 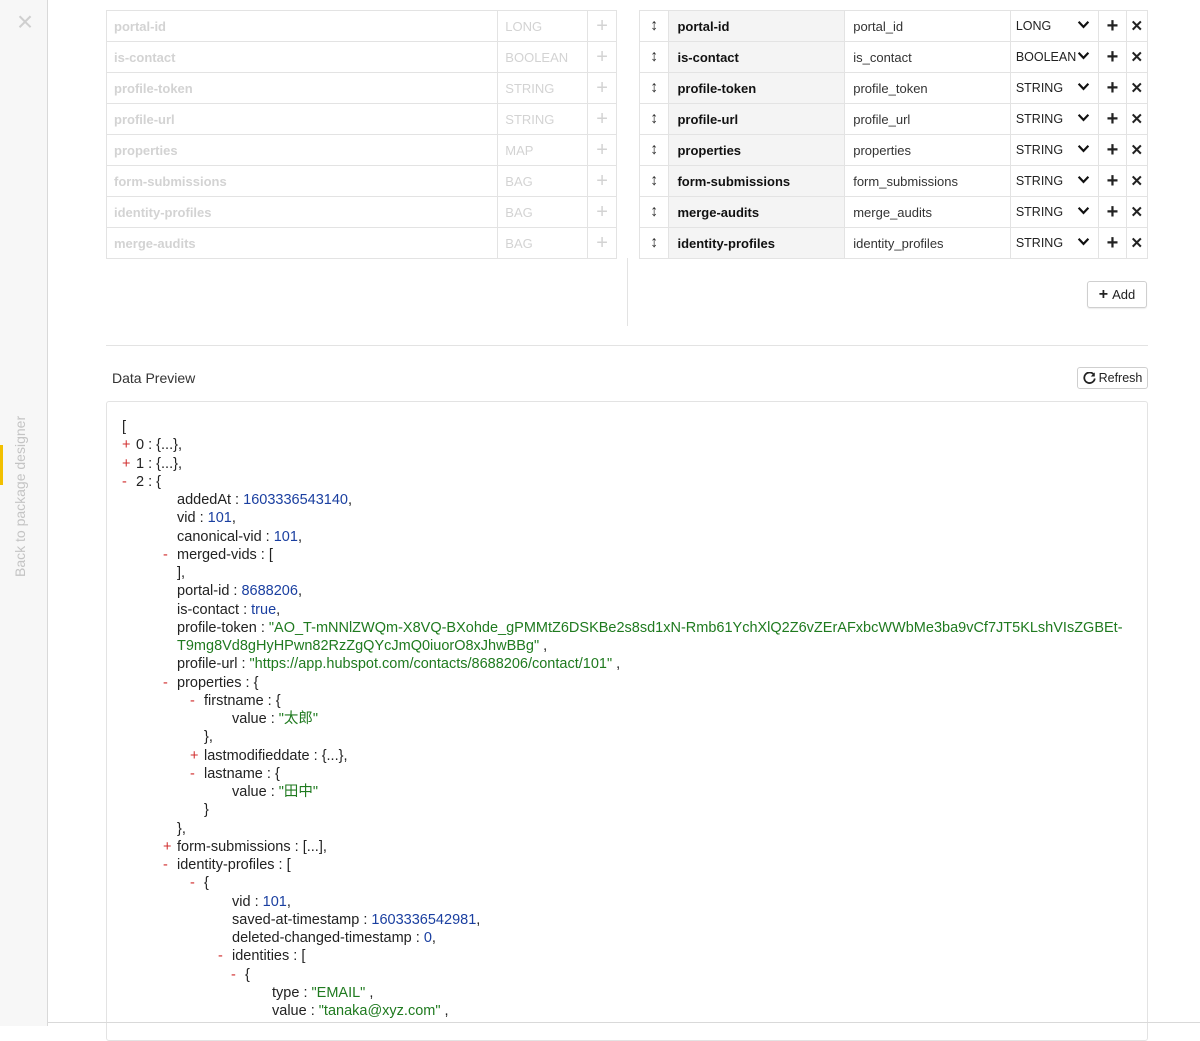 What do you see at coordinates (927, 243) in the screenshot?
I see `mapped-field-alias-input: identity_profiles` at bounding box center [927, 243].